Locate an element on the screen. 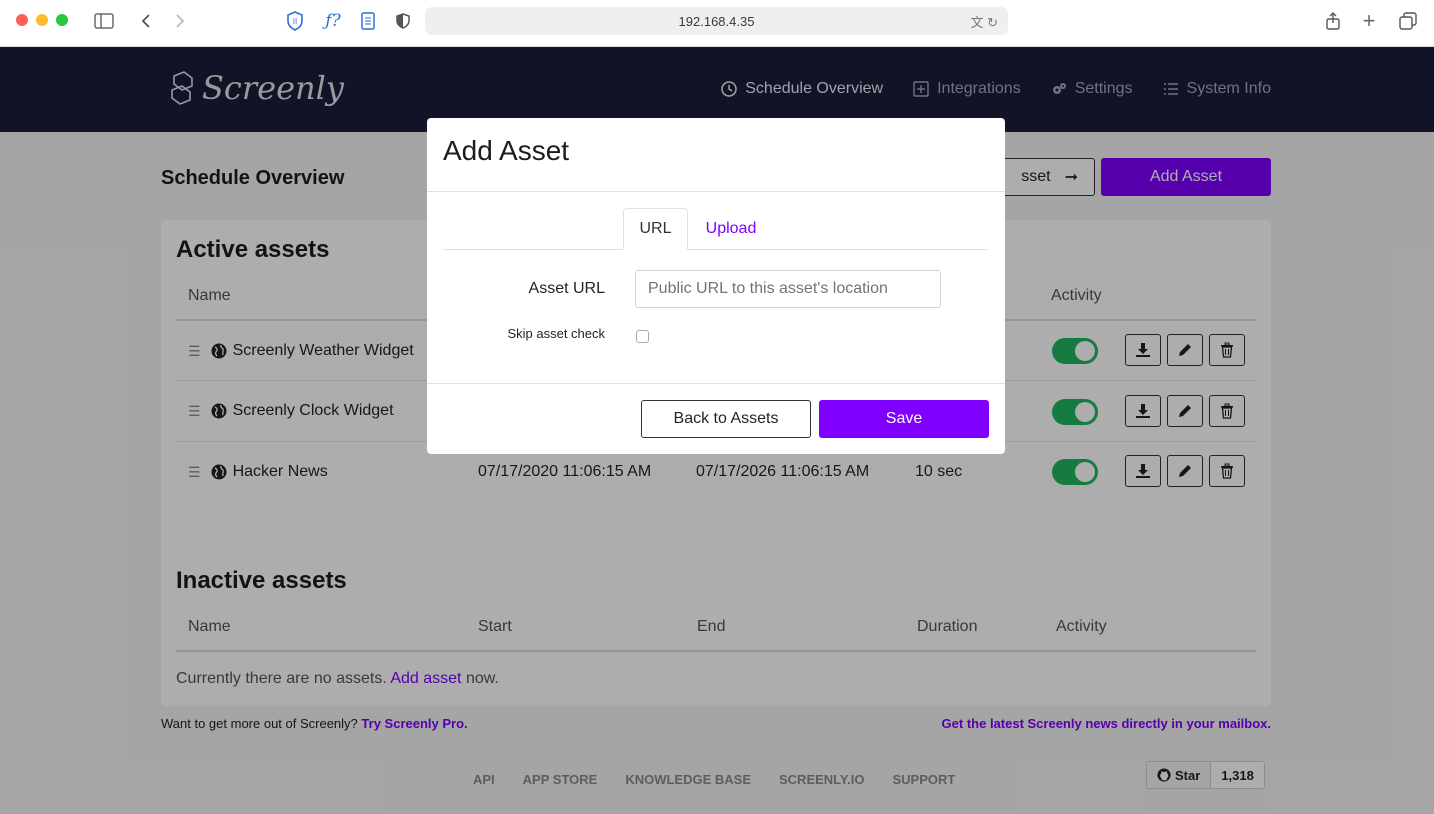  privacy-shield-icon is located at coordinates (403, 21).